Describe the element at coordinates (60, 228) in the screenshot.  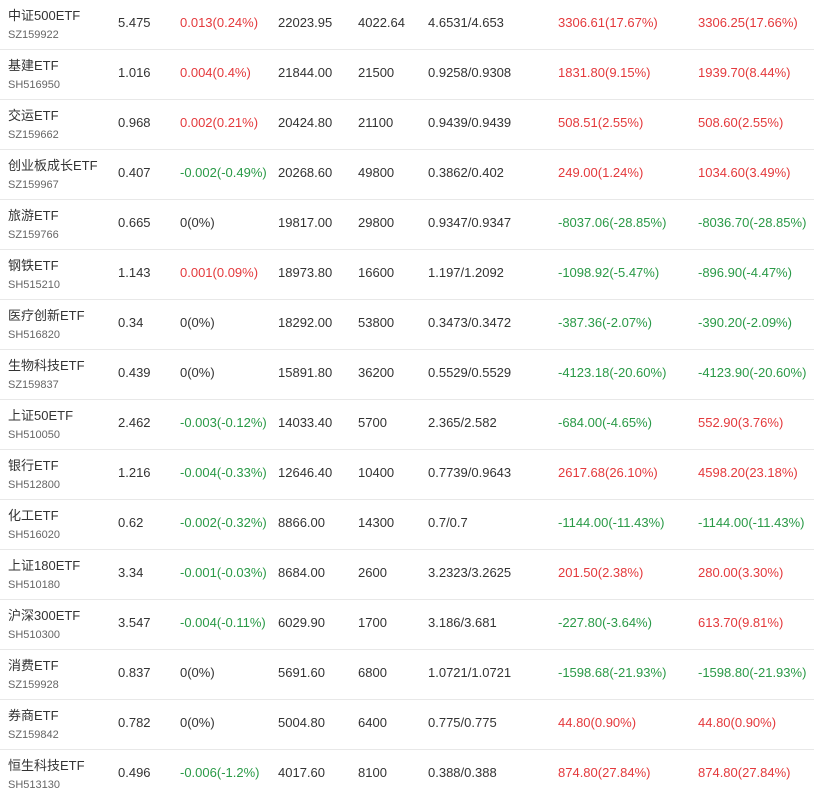
I see `fund-name-cell: 旅游ETF SZ159766` at that location.